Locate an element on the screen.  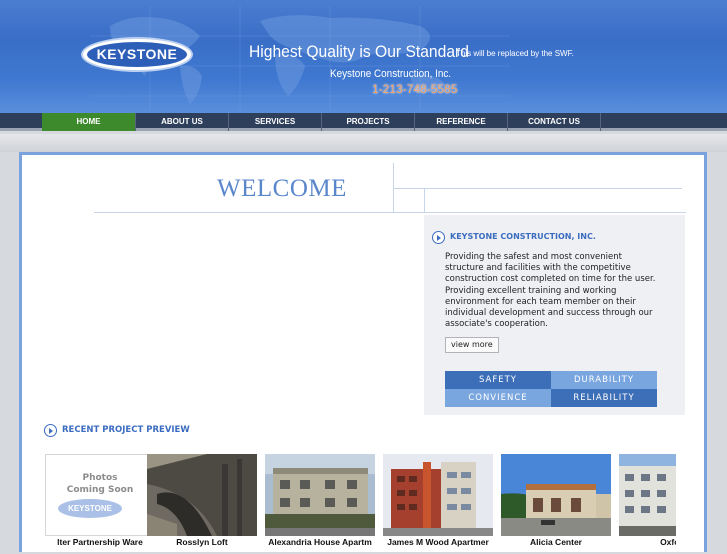
project-thumb: Oxford is located at coordinates (647, 500).